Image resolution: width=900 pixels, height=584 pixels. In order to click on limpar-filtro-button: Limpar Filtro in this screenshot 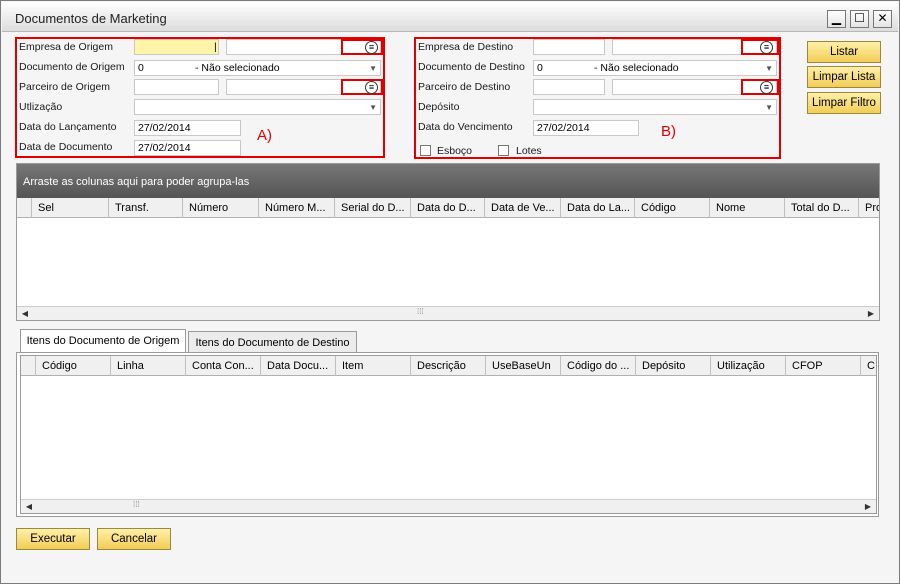, I will do `click(844, 103)`.